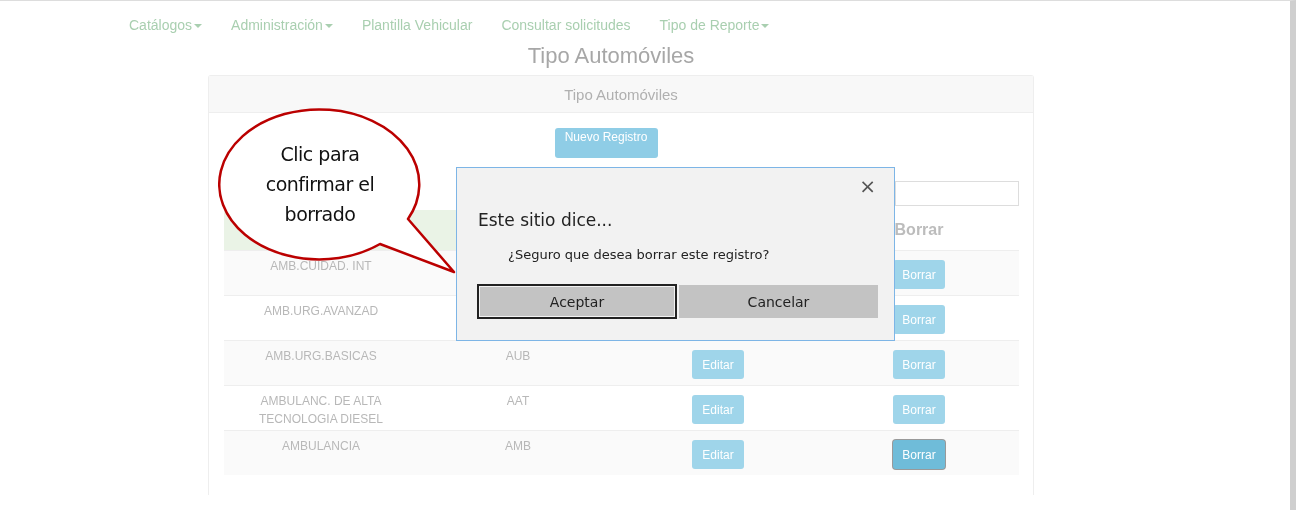 Image resolution: width=1306 pixels, height=510 pixels. What do you see at coordinates (518, 401) in the screenshot?
I see `table-cell: AAT` at bounding box center [518, 401].